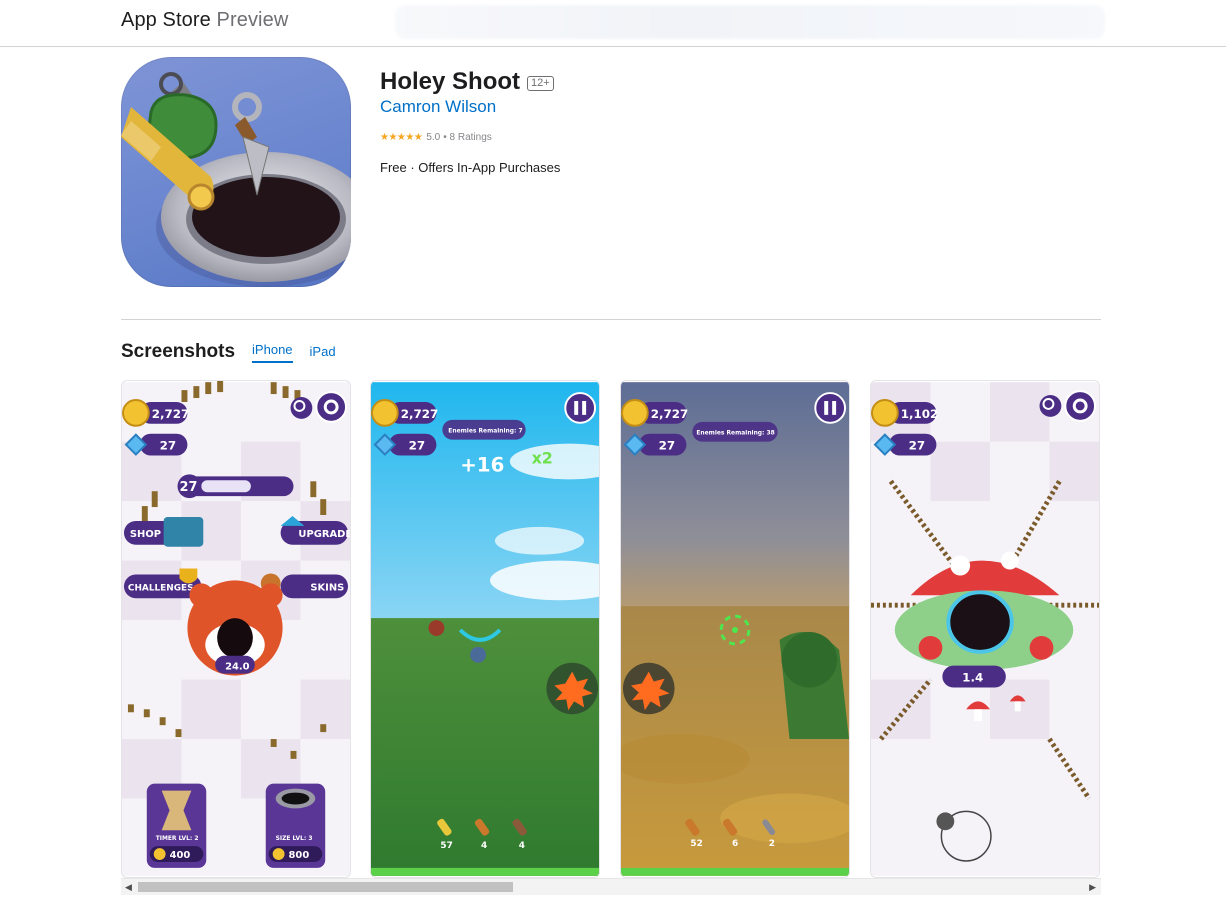 This screenshot has height=912, width=1226. Describe the element at coordinates (735, 433) in the screenshot. I see `enemies-remaining-3: Enemies Remaining: 38` at that location.